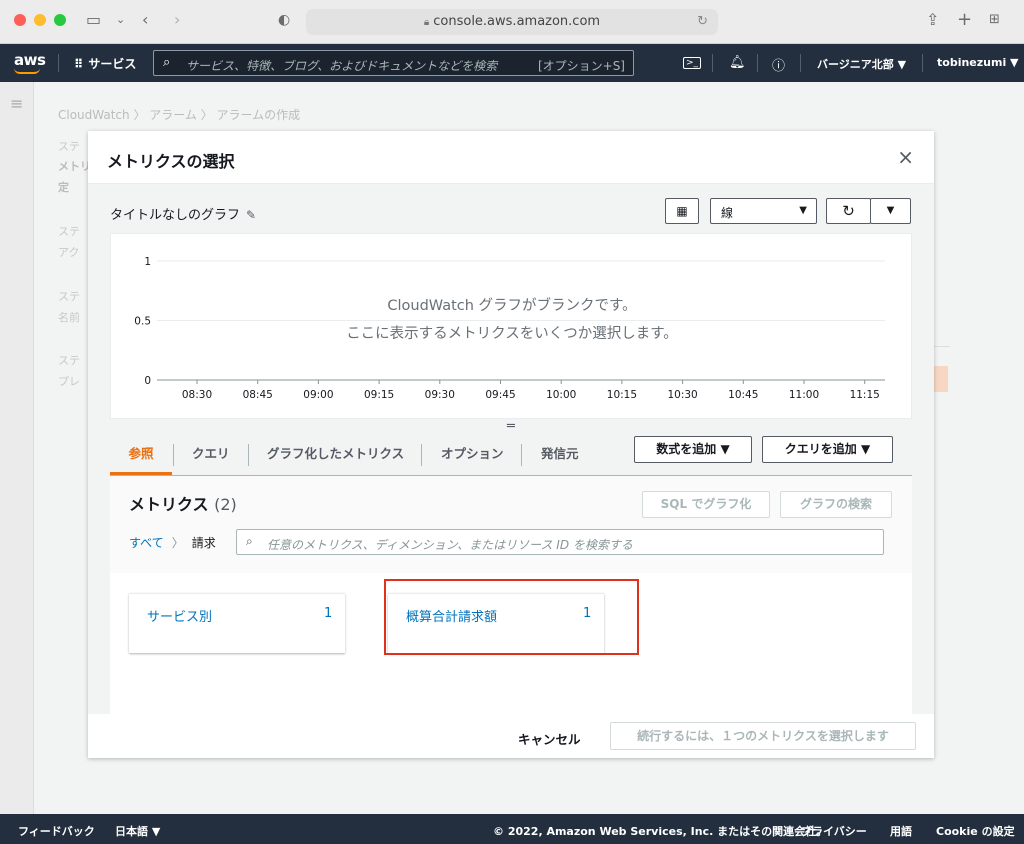 The image size is (1024, 844). Describe the element at coordinates (978, 62) in the screenshot. I see `account-menu: tobinezumi ▼` at that location.